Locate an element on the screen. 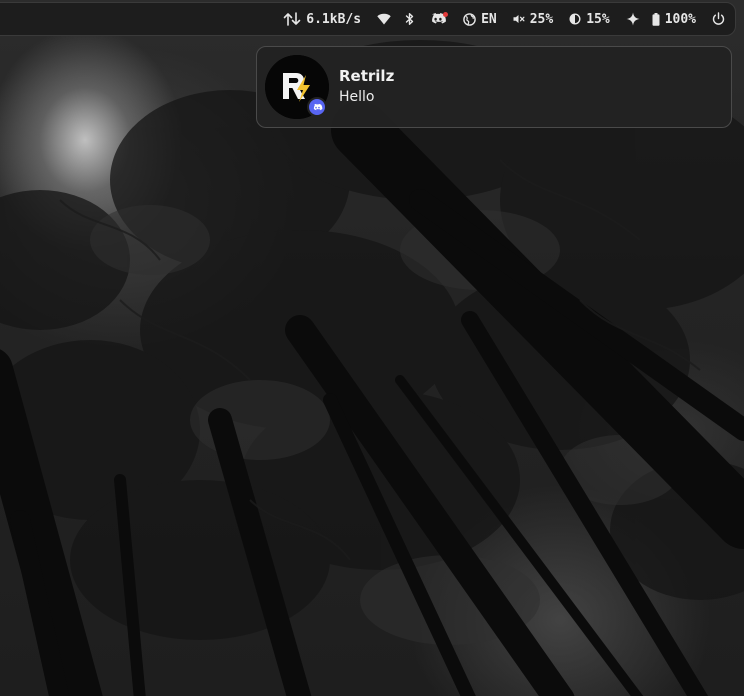 The width and height of the screenshot is (744, 696). language-value: EN is located at coordinates (489, 19).